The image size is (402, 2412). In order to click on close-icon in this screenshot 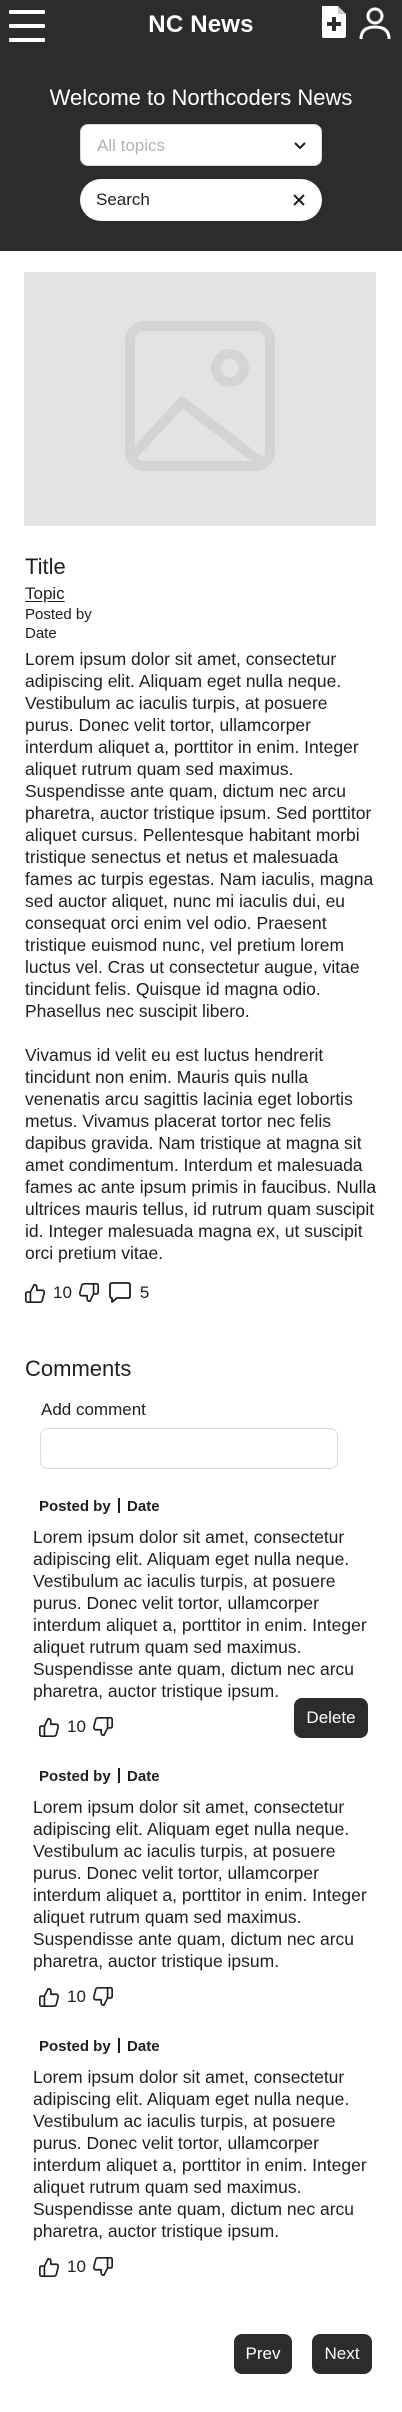, I will do `click(299, 200)`.